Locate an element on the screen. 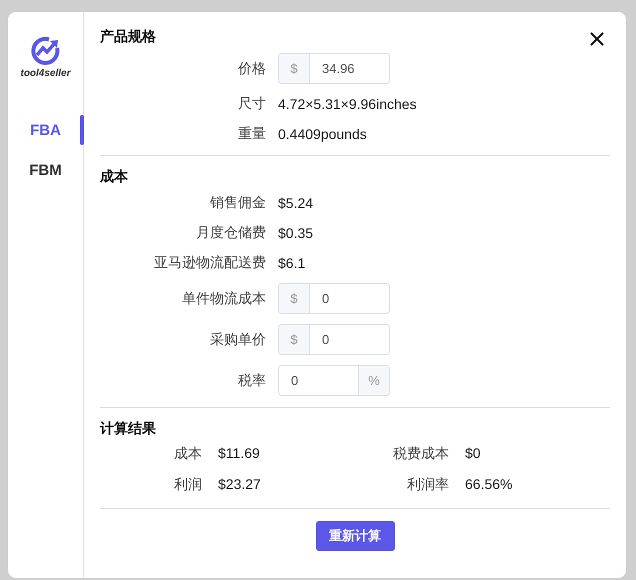 The height and width of the screenshot is (580, 636). section-title: 计算结果 is located at coordinates (128, 429).